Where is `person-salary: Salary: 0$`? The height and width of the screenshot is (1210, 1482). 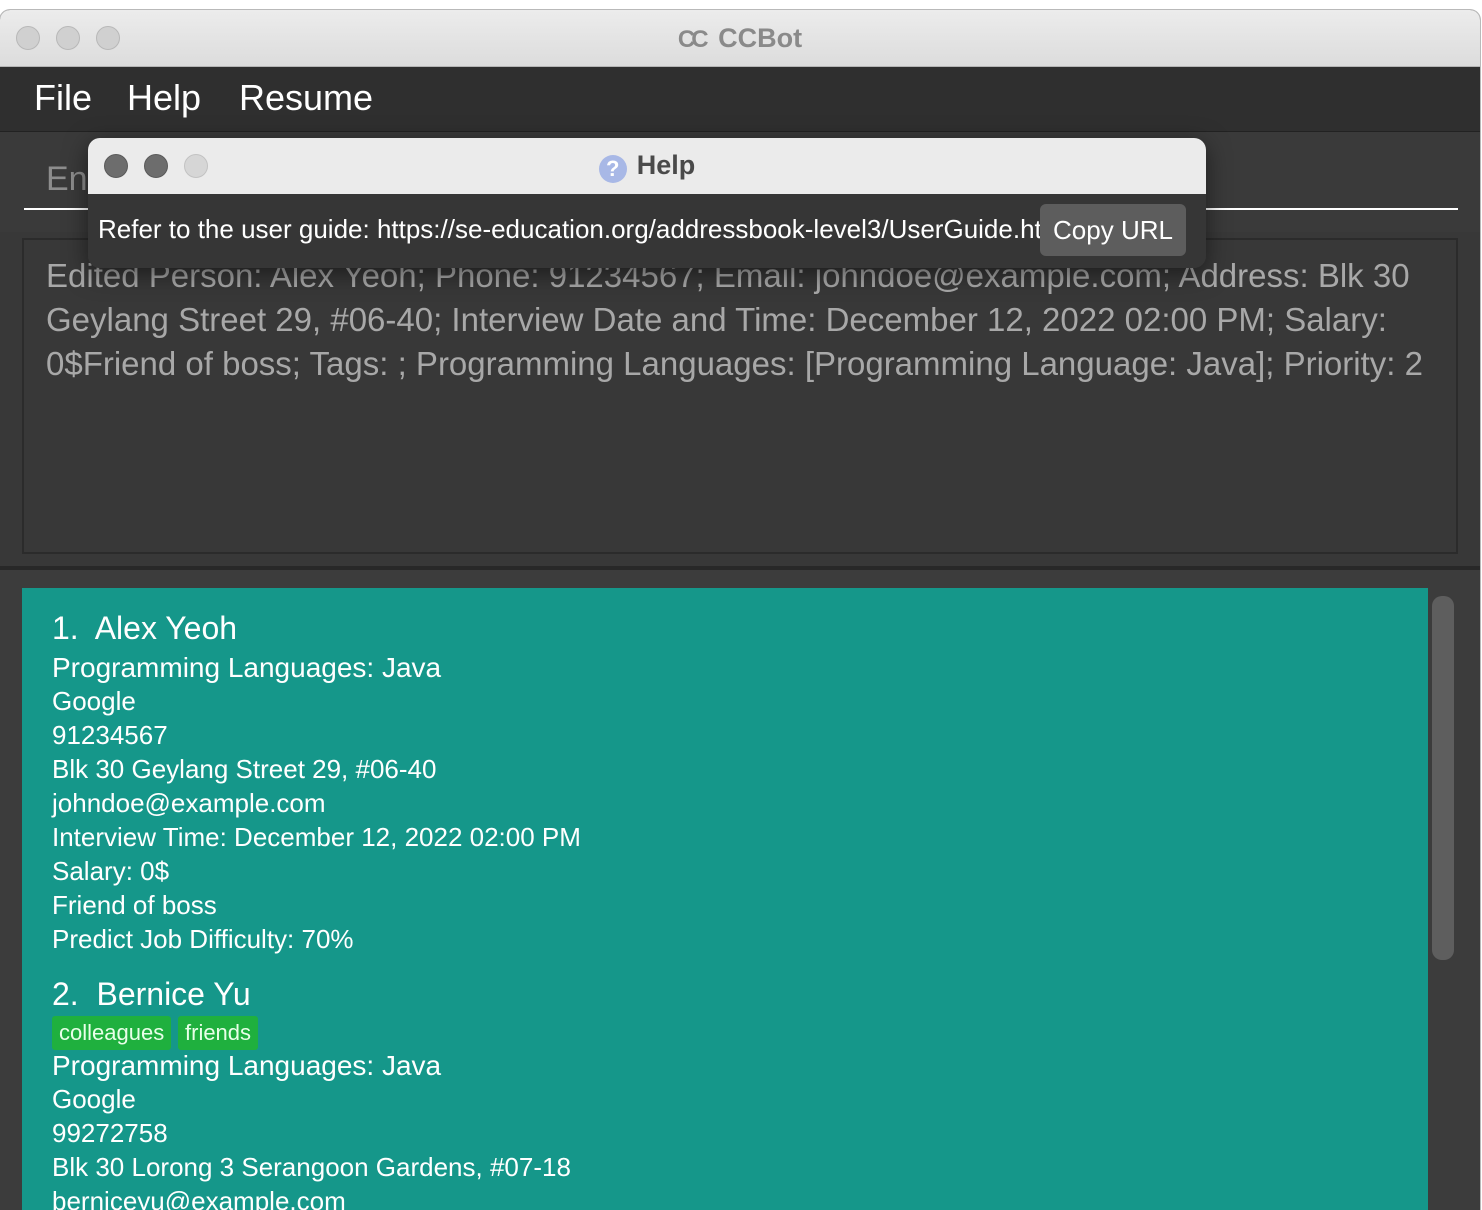
person-salary: Salary: 0$ is located at coordinates (111, 871).